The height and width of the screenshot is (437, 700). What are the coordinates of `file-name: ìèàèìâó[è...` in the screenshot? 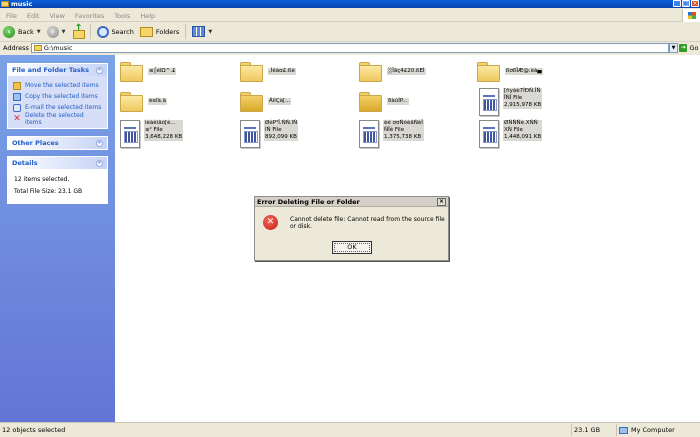 It's located at (160, 123).